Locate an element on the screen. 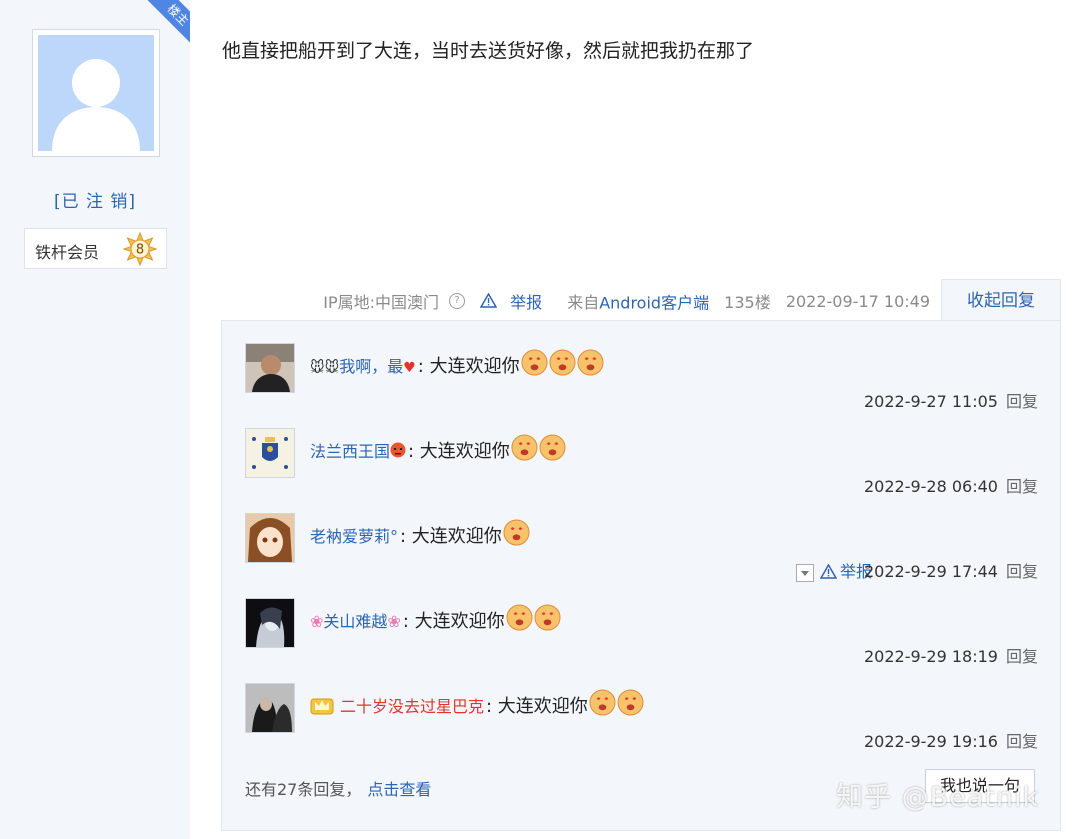 Image resolution: width=1080 pixels, height=839 pixels. warning-icon is located at coordinates (488, 299).